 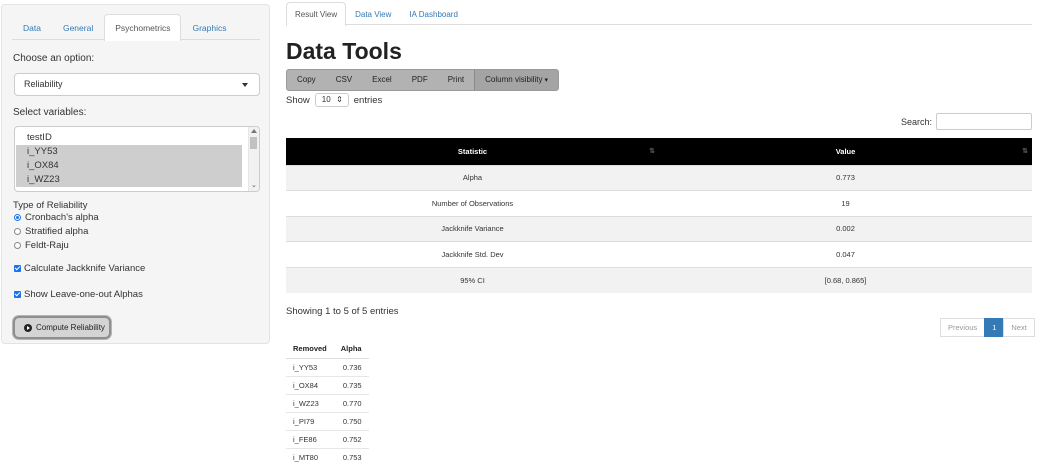 I want to click on radio-stratified: Stratified alpha, so click(x=51, y=231).